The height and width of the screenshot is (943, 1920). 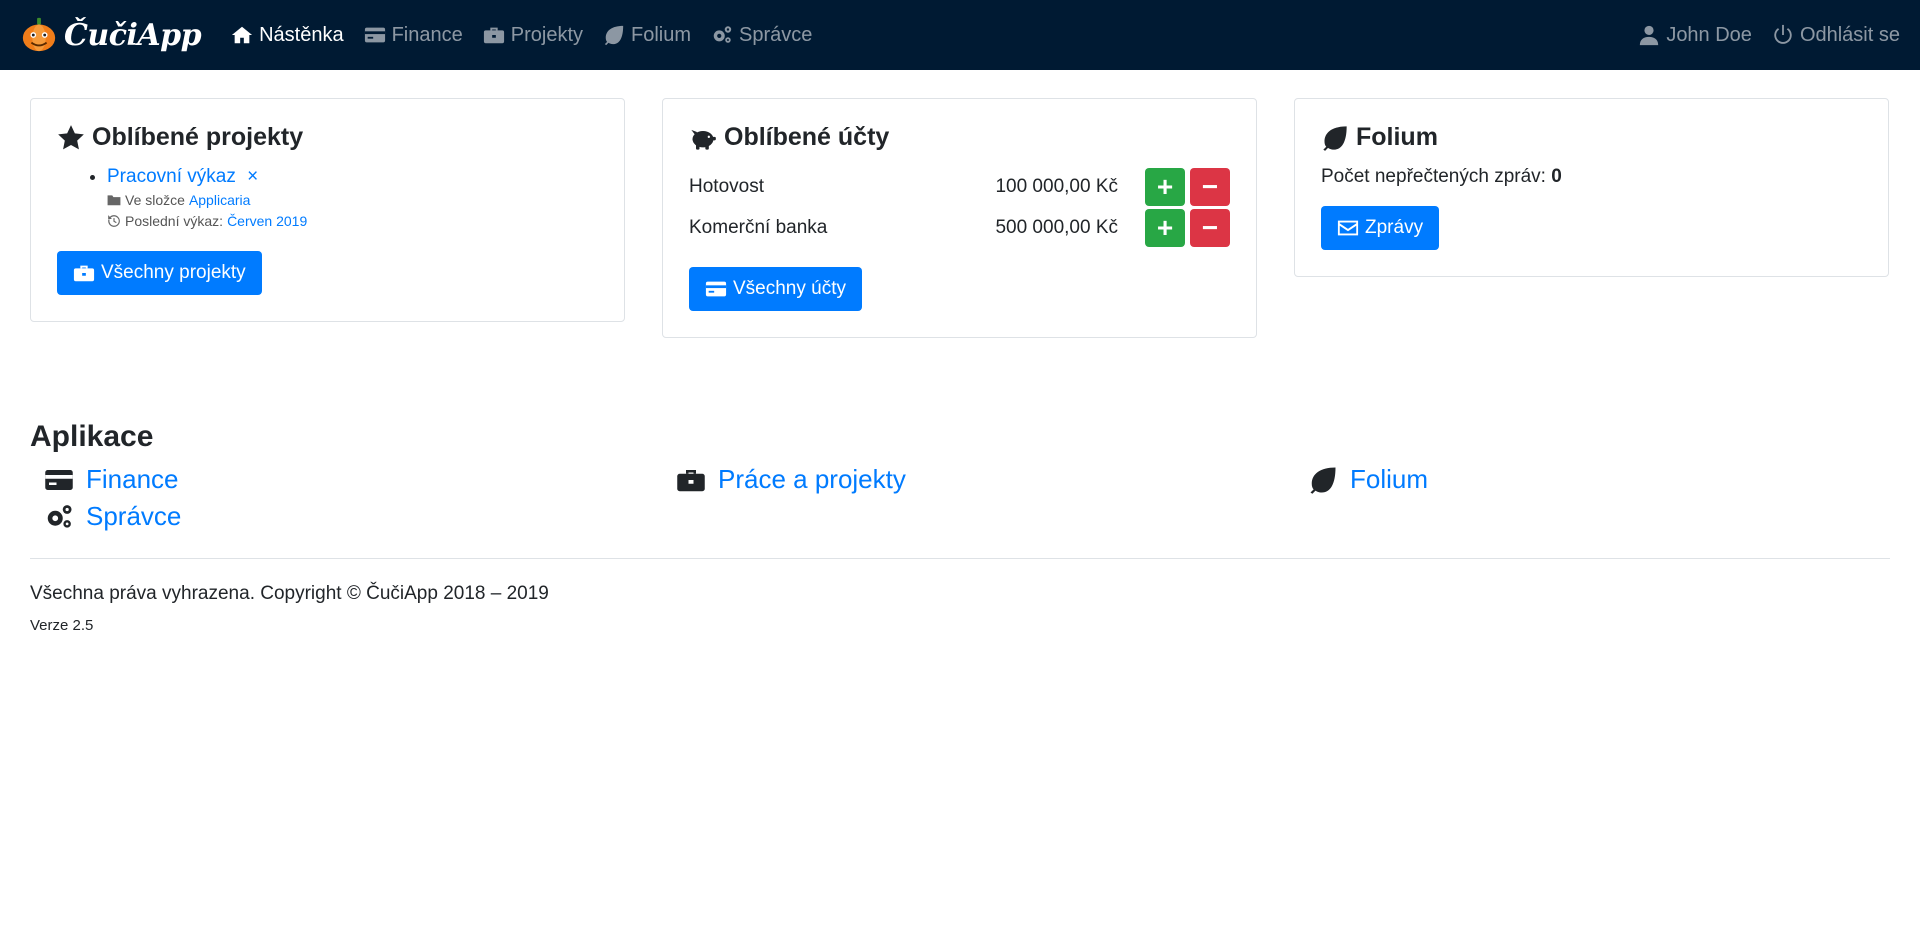 I want to click on apps-title: Aplikace, so click(x=92, y=436).